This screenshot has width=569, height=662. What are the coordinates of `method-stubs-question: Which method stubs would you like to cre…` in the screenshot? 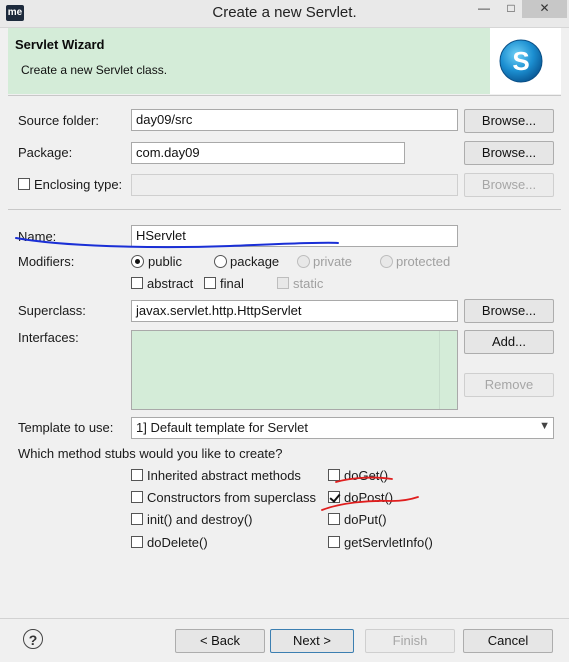 It's located at (150, 453).